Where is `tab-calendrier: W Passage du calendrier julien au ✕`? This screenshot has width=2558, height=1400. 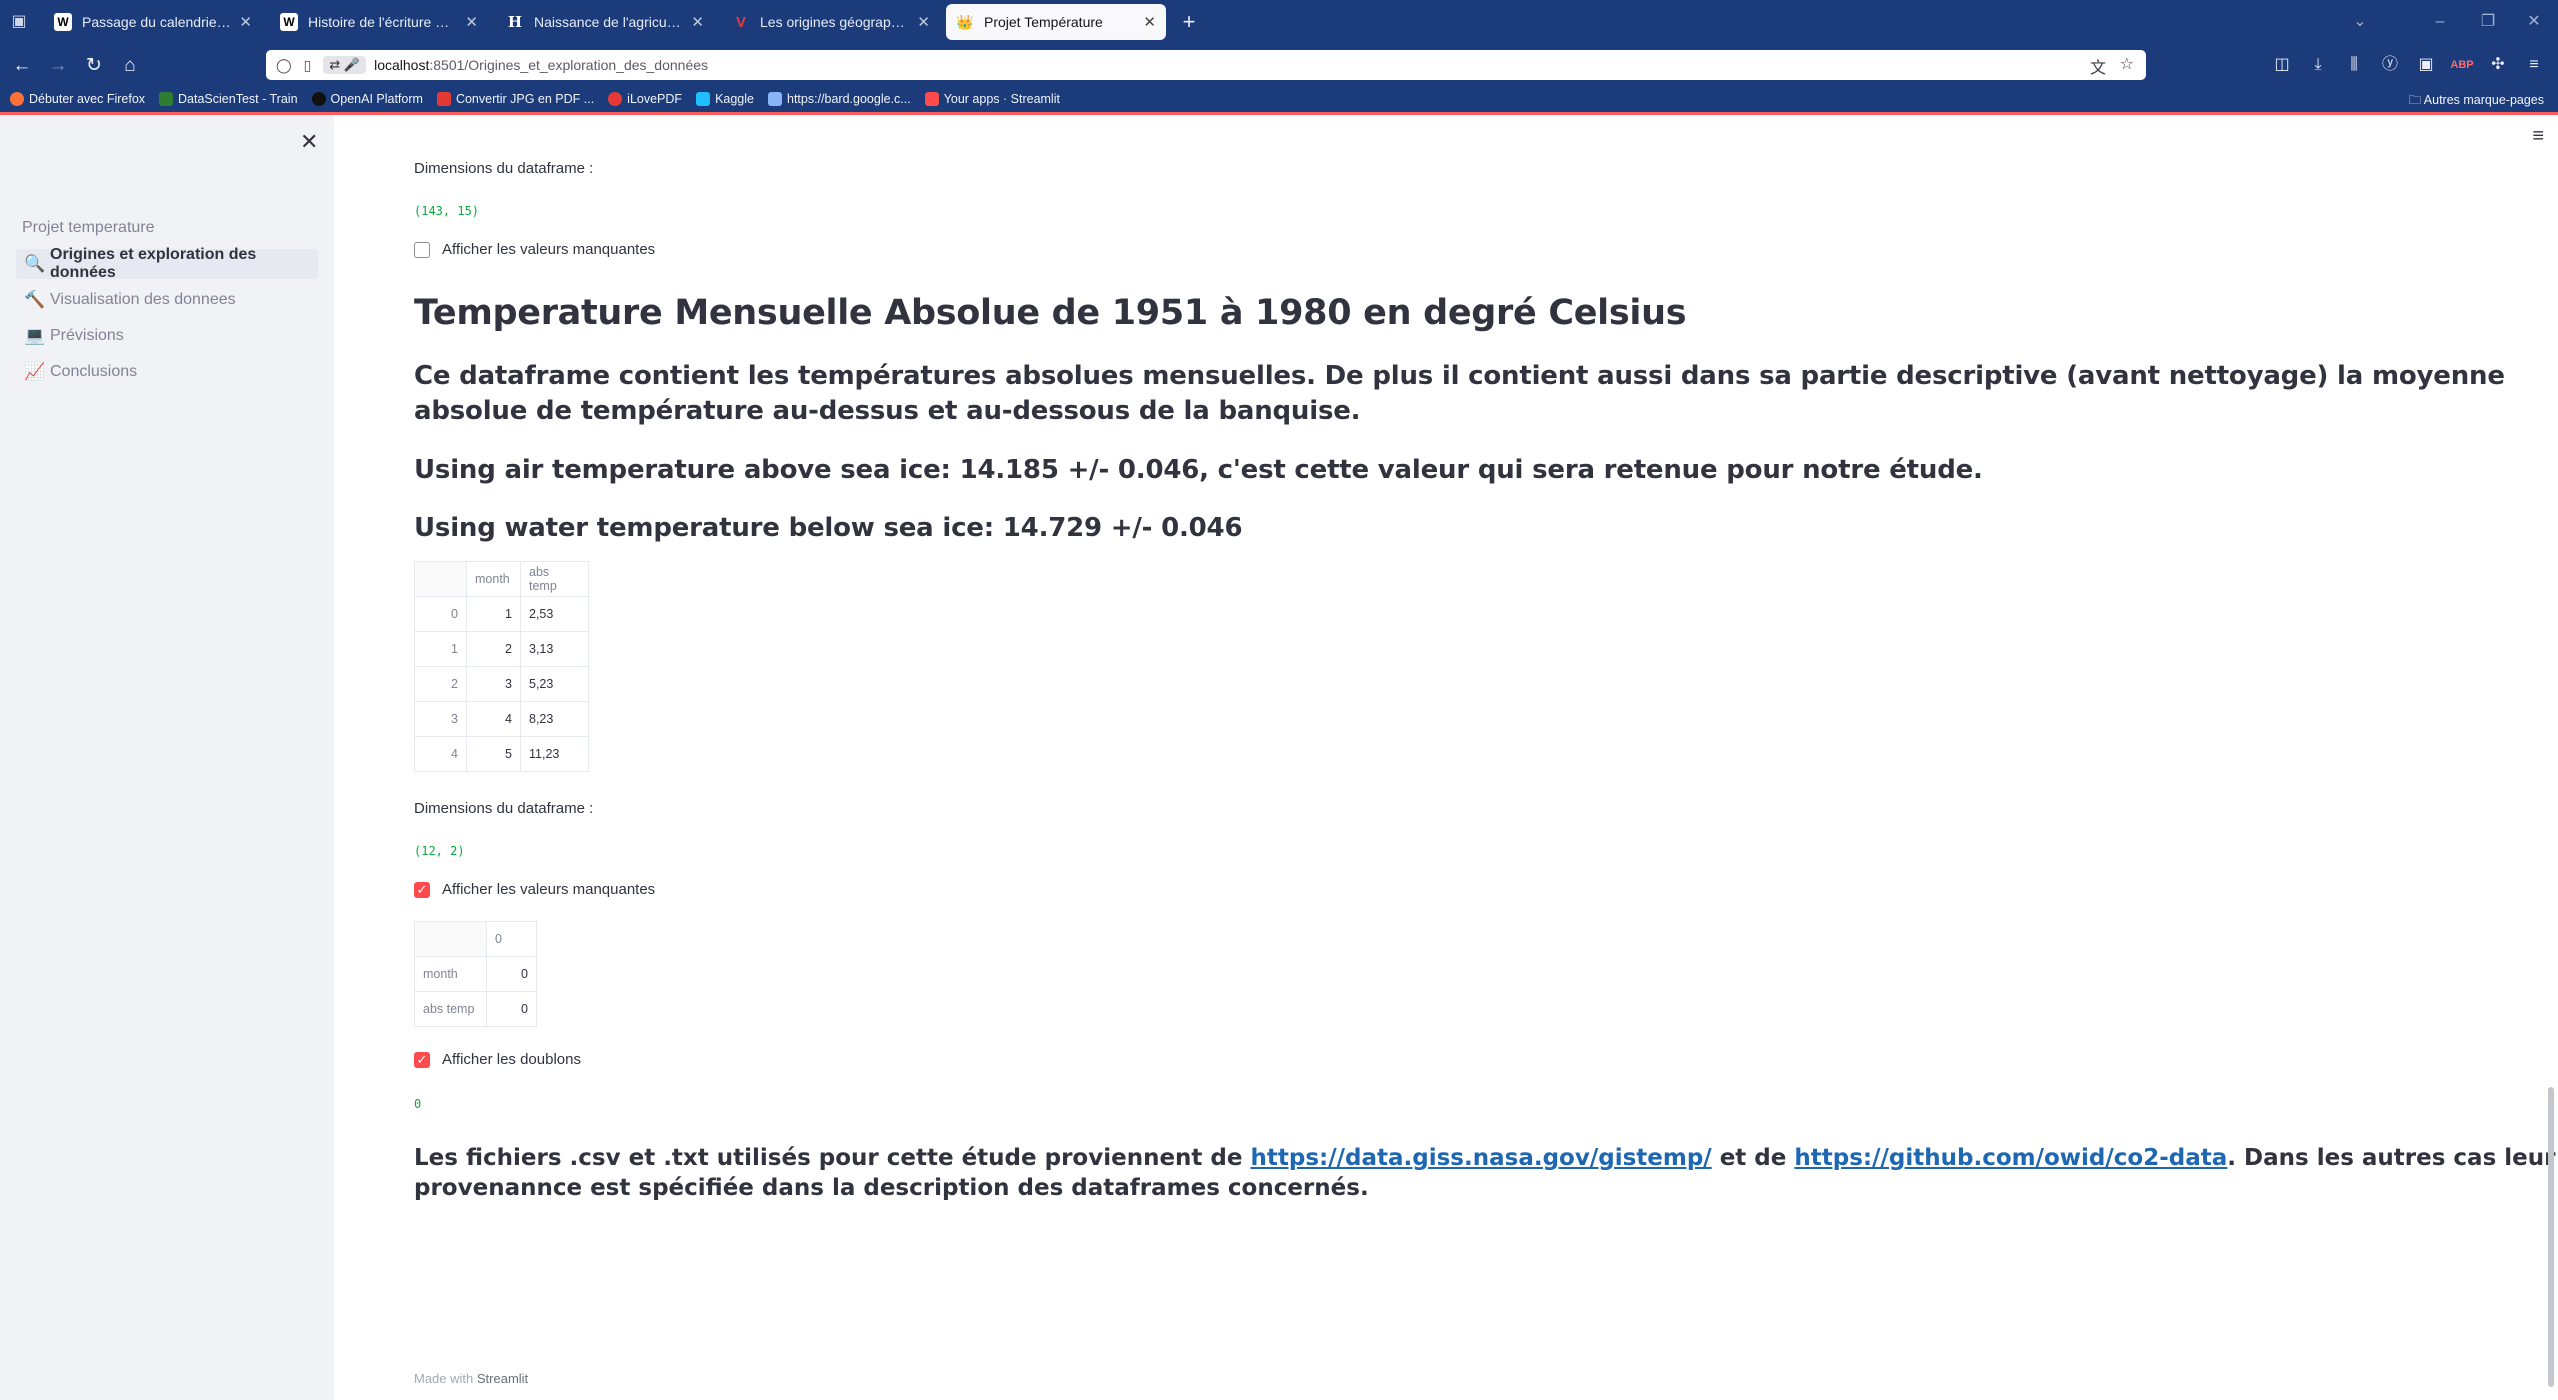 tab-calendrier: W Passage du calendrier julien au ✕ is located at coordinates (153, 22).